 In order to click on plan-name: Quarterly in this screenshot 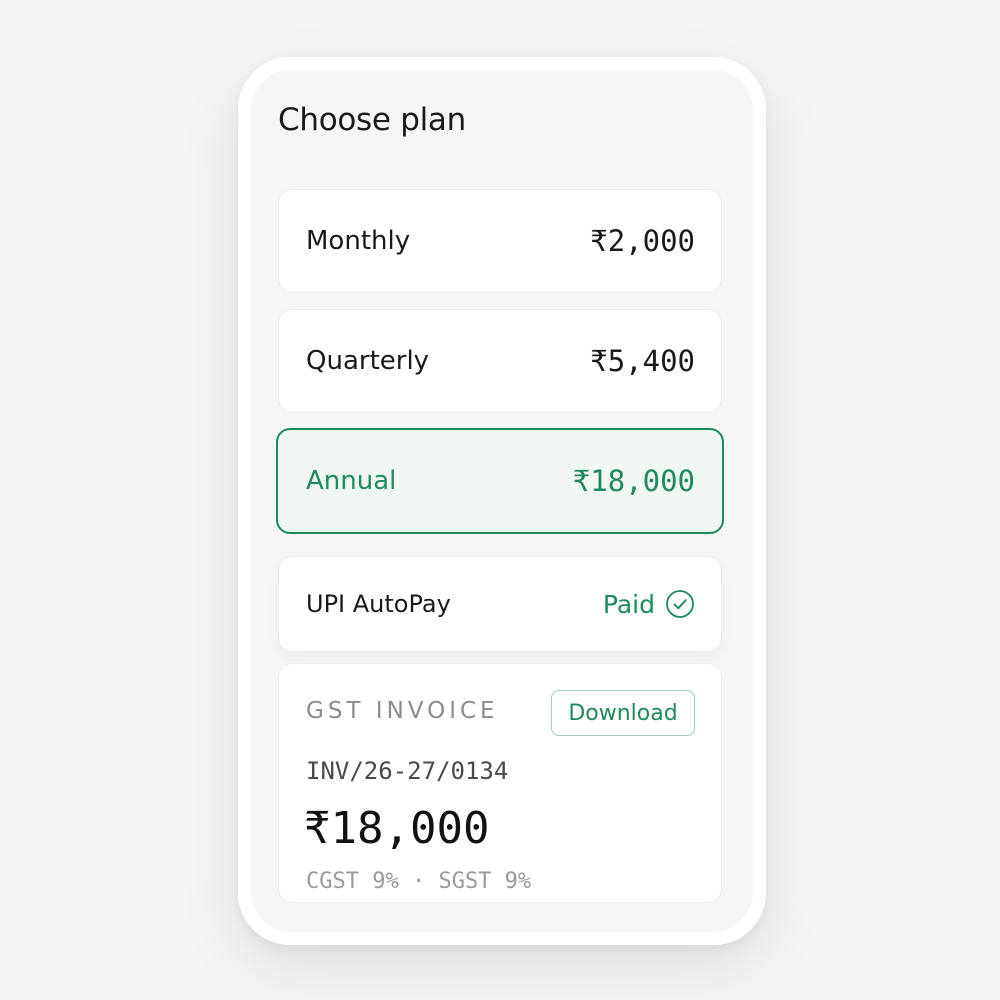, I will do `click(368, 361)`.